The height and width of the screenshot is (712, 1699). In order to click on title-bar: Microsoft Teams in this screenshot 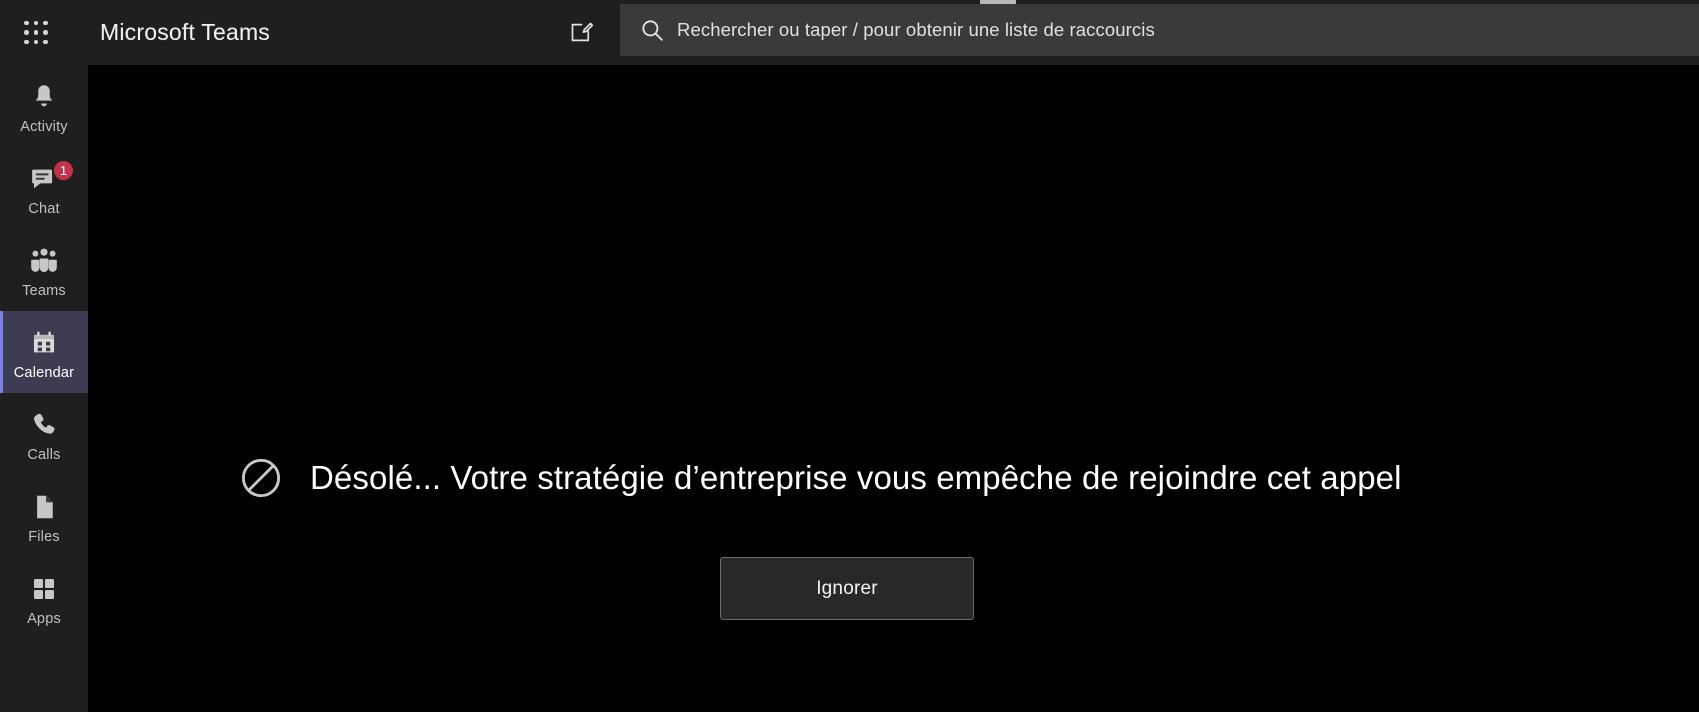, I will do `click(849, 32)`.